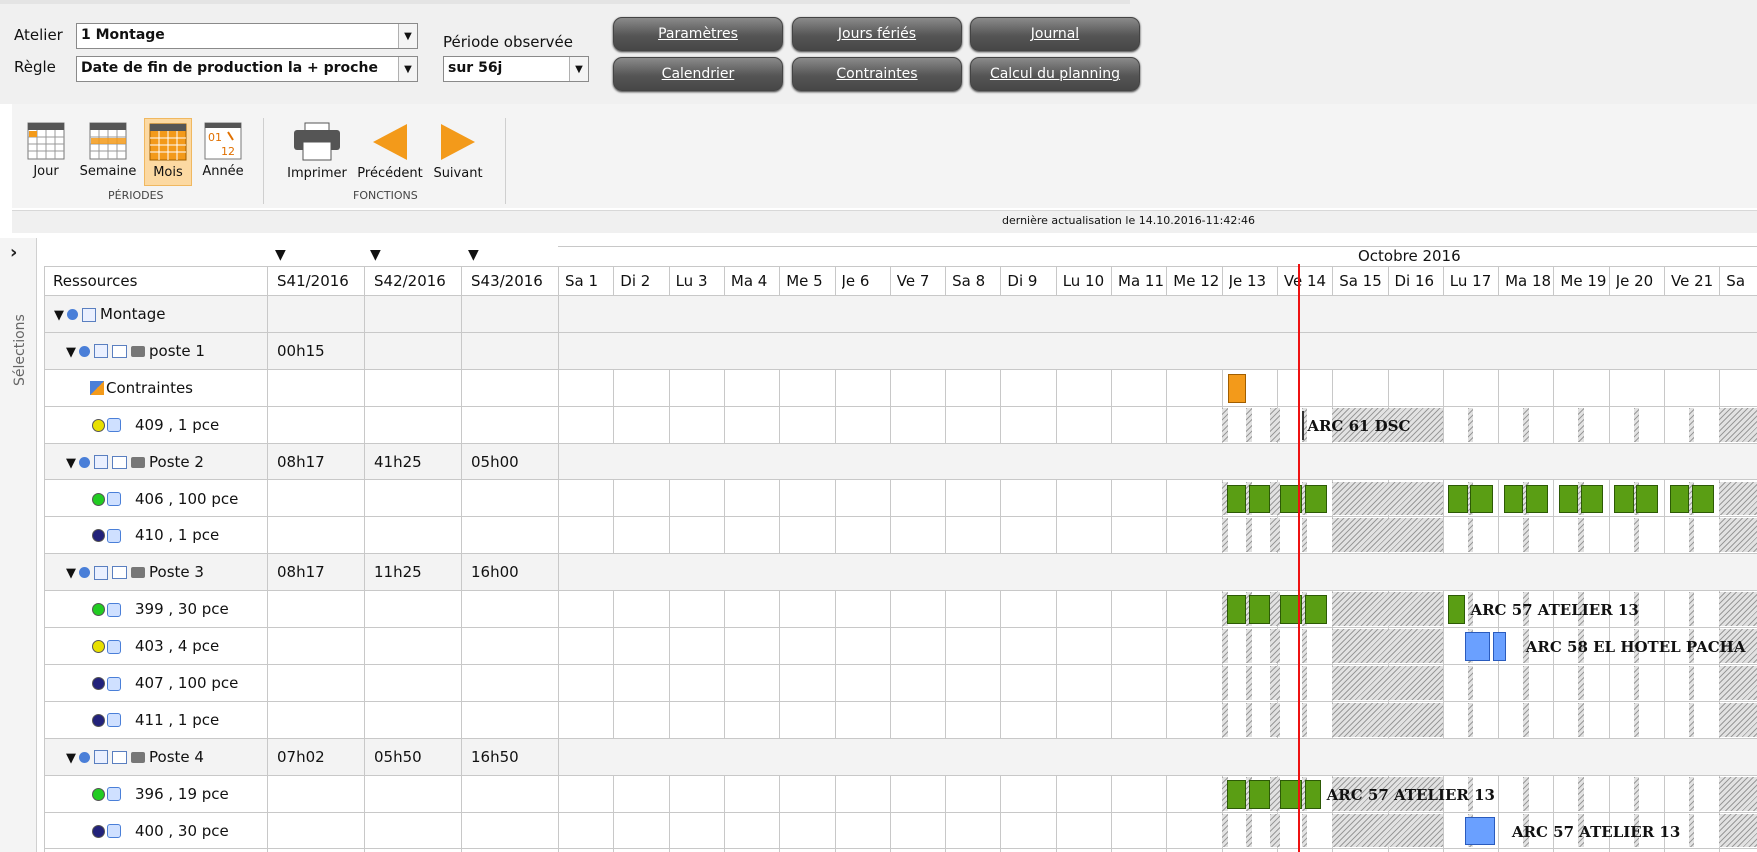  I want to click on journal-button: Journal, so click(1055, 34).